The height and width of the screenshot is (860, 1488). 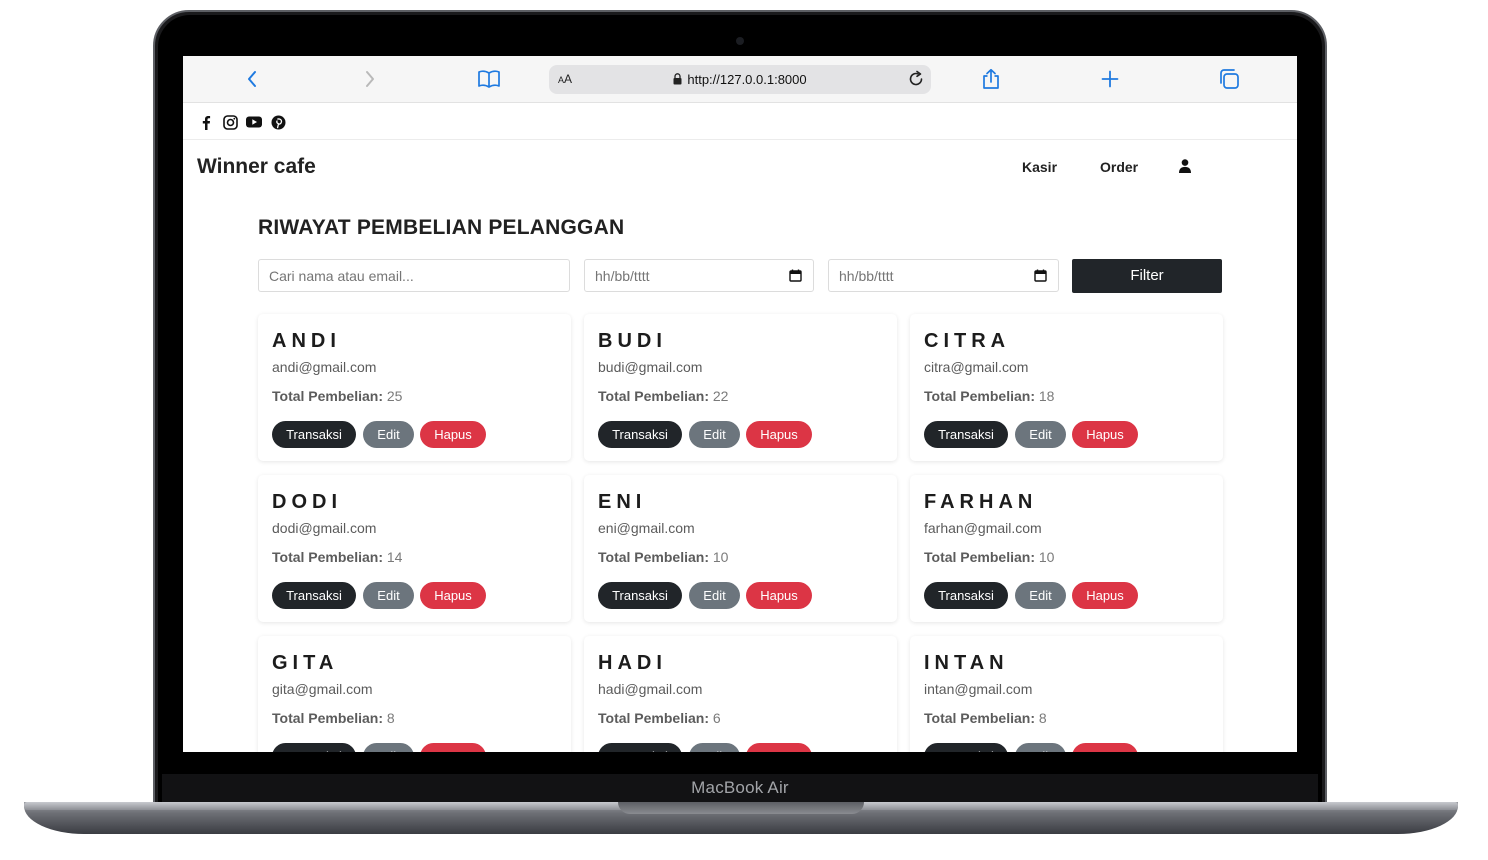 I want to click on date-to-input: hh/bb/tttt, so click(x=943, y=275).